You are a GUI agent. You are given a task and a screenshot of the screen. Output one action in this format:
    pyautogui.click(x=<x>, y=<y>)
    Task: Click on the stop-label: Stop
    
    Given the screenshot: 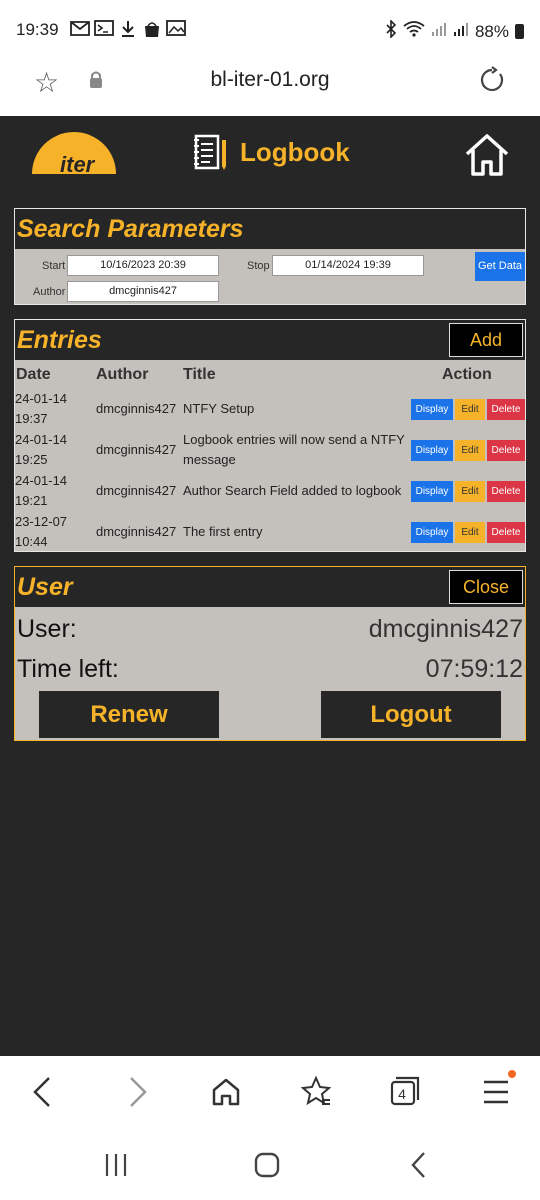 What is the action you would take?
    pyautogui.click(x=258, y=266)
    